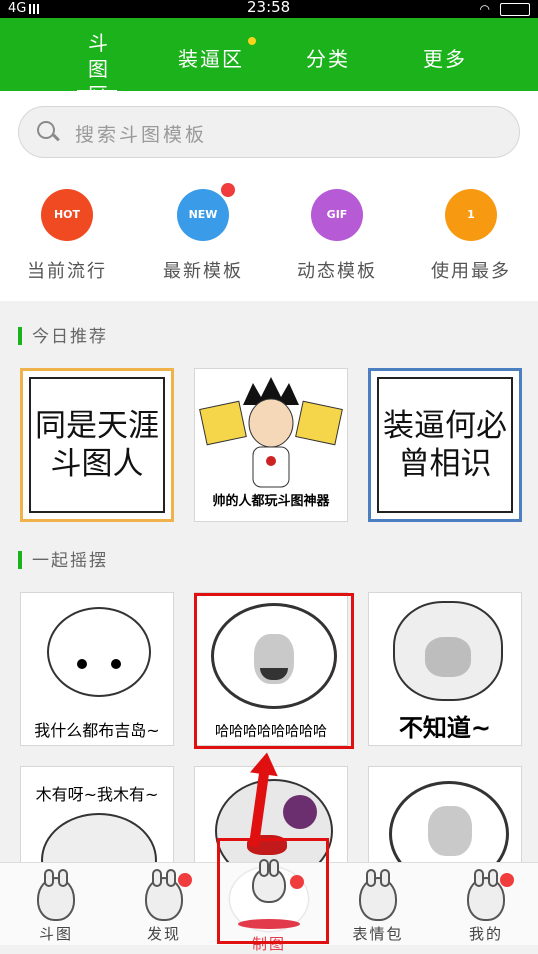 This screenshot has height=954, width=538. What do you see at coordinates (328, 57) in the screenshot?
I see `tab-category: 分类` at bounding box center [328, 57].